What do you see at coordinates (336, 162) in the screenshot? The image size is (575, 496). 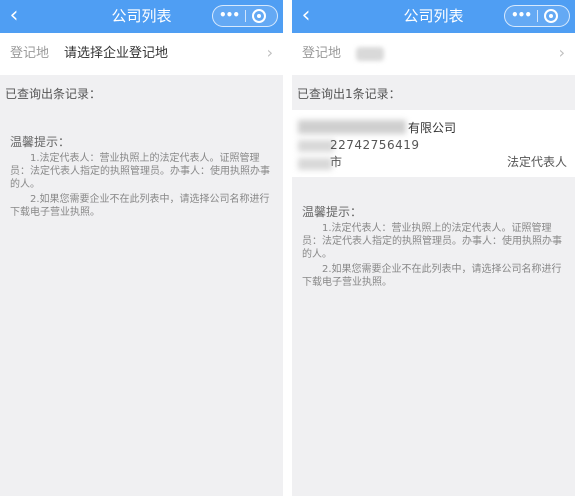 I see `company-city: 市` at bounding box center [336, 162].